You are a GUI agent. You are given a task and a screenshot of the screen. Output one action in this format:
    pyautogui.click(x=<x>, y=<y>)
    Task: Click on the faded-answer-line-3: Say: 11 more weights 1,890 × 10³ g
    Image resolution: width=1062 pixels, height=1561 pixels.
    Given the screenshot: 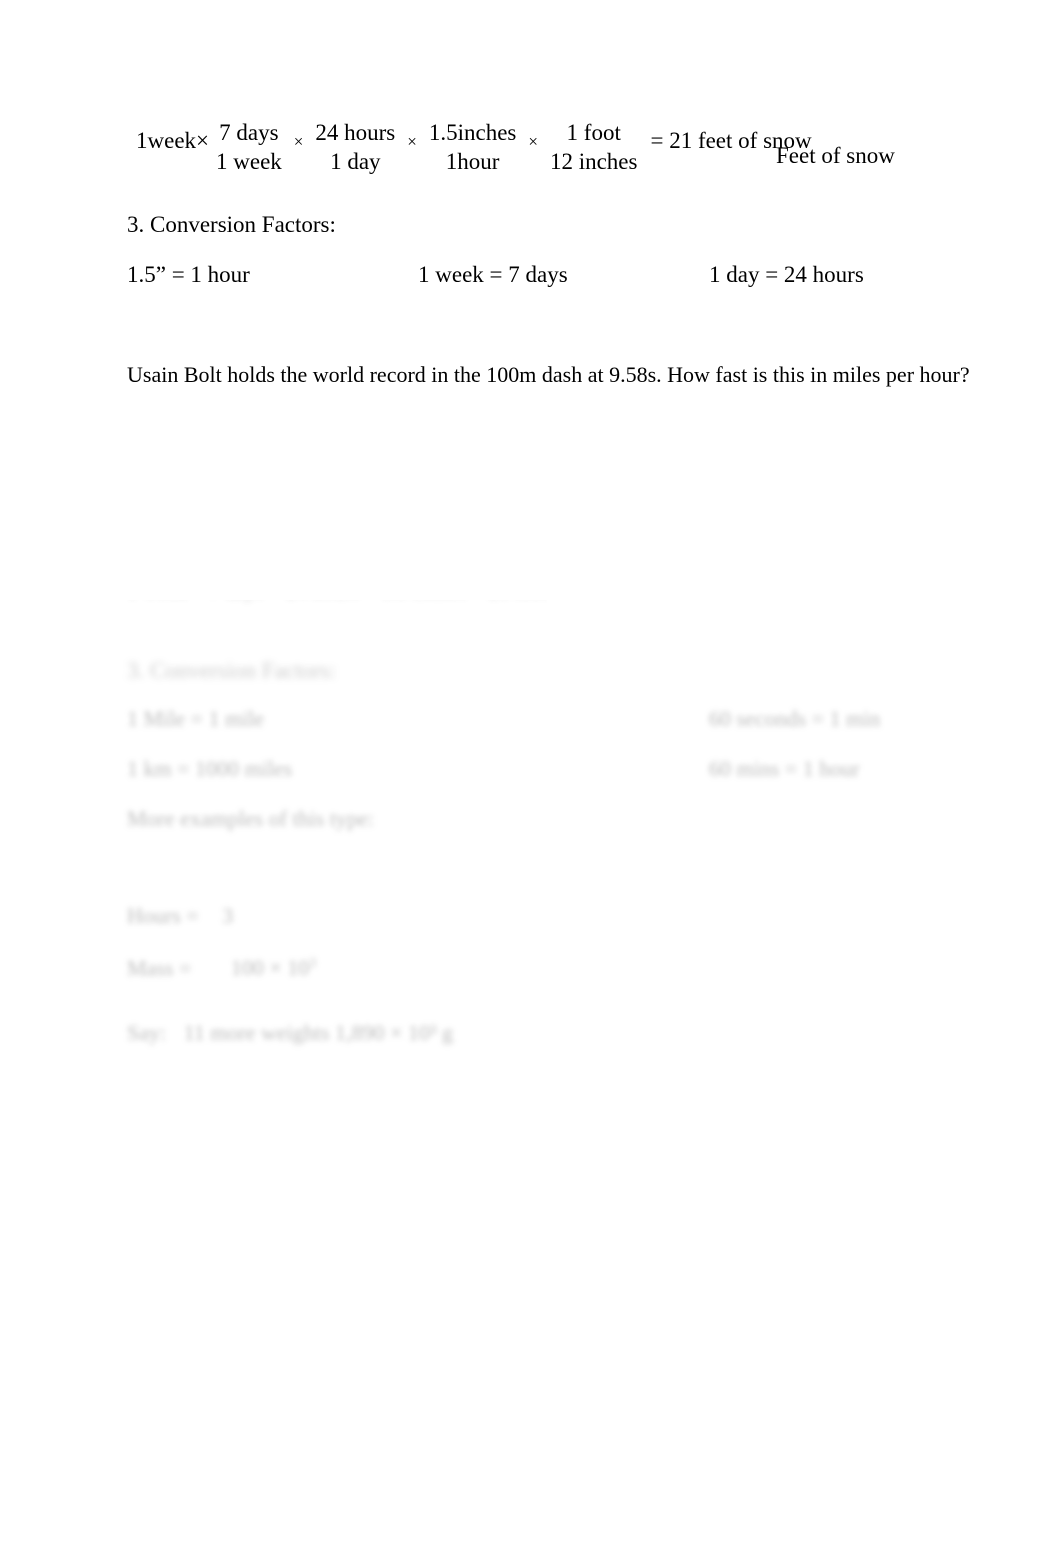 What is the action you would take?
    pyautogui.click(x=290, y=1033)
    